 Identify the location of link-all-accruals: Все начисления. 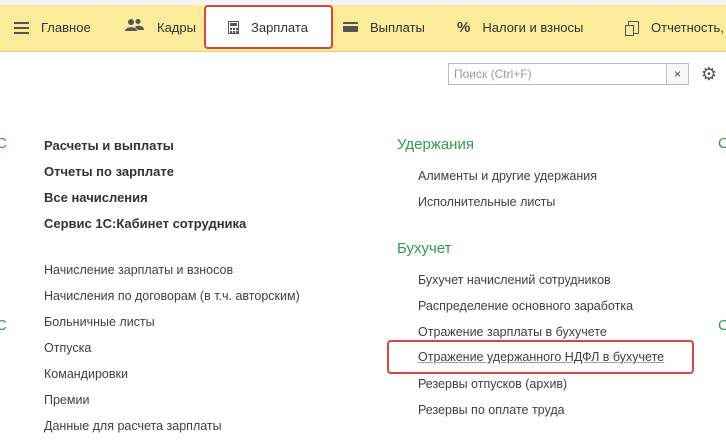
(96, 198).